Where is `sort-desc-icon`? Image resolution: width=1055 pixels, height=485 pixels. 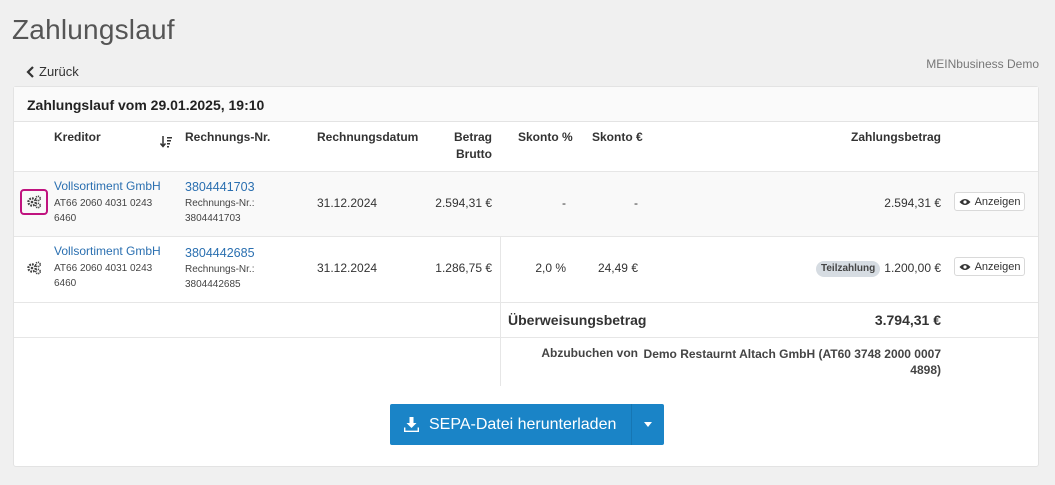
sort-desc-icon is located at coordinates (166, 141).